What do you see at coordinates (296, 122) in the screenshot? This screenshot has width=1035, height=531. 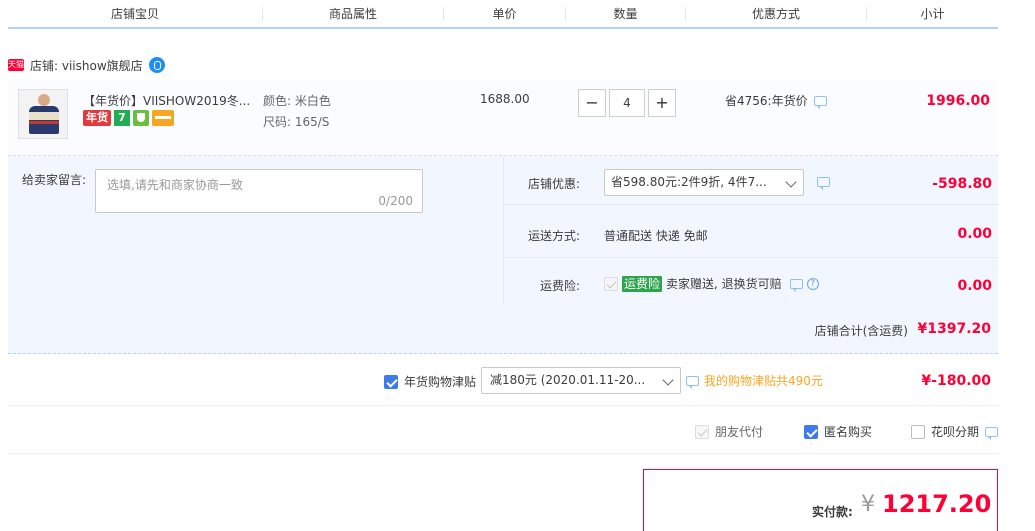 I see `attr-size: 尺码: 165/S` at bounding box center [296, 122].